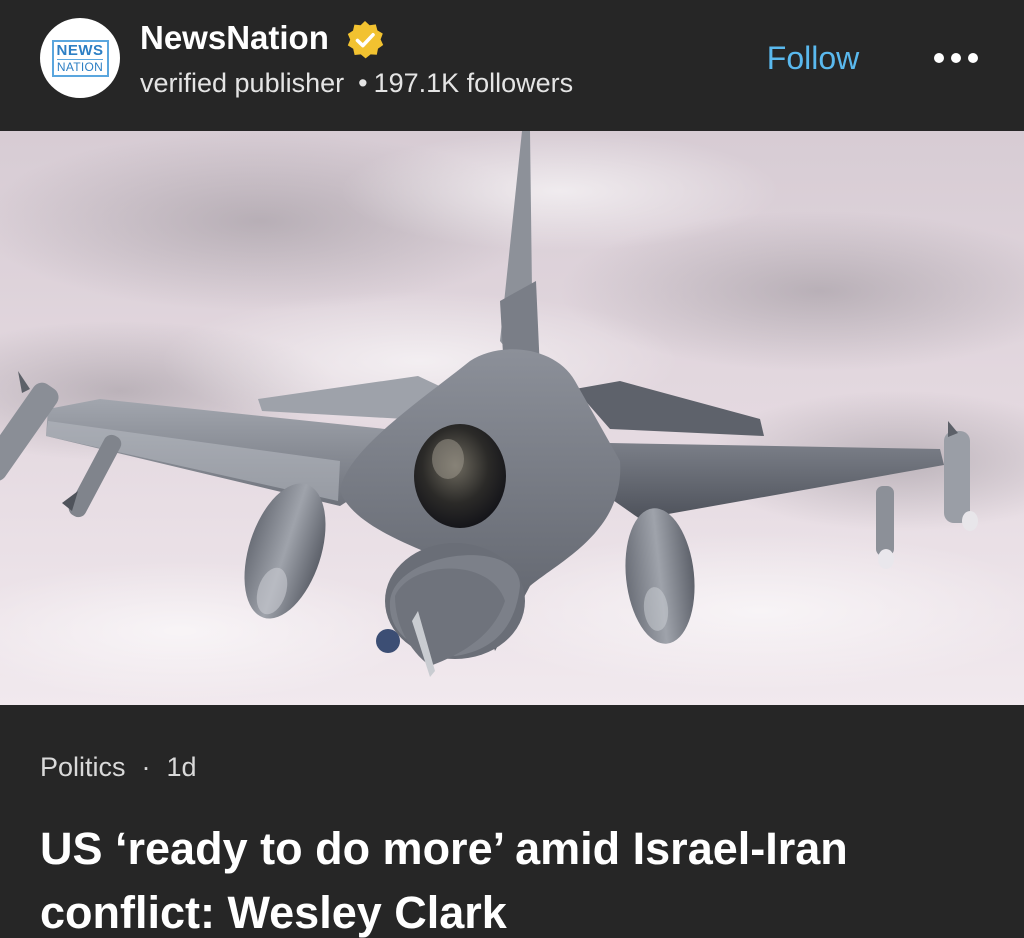 This screenshot has height=938, width=1024. I want to click on publisher-logo: NEWS NATION, so click(80, 58).